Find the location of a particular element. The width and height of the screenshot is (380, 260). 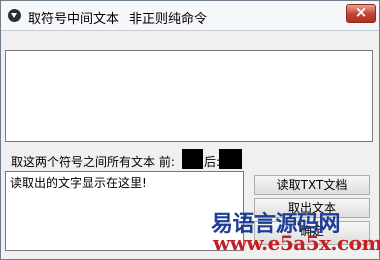

before-symbol-field is located at coordinates (192, 159).